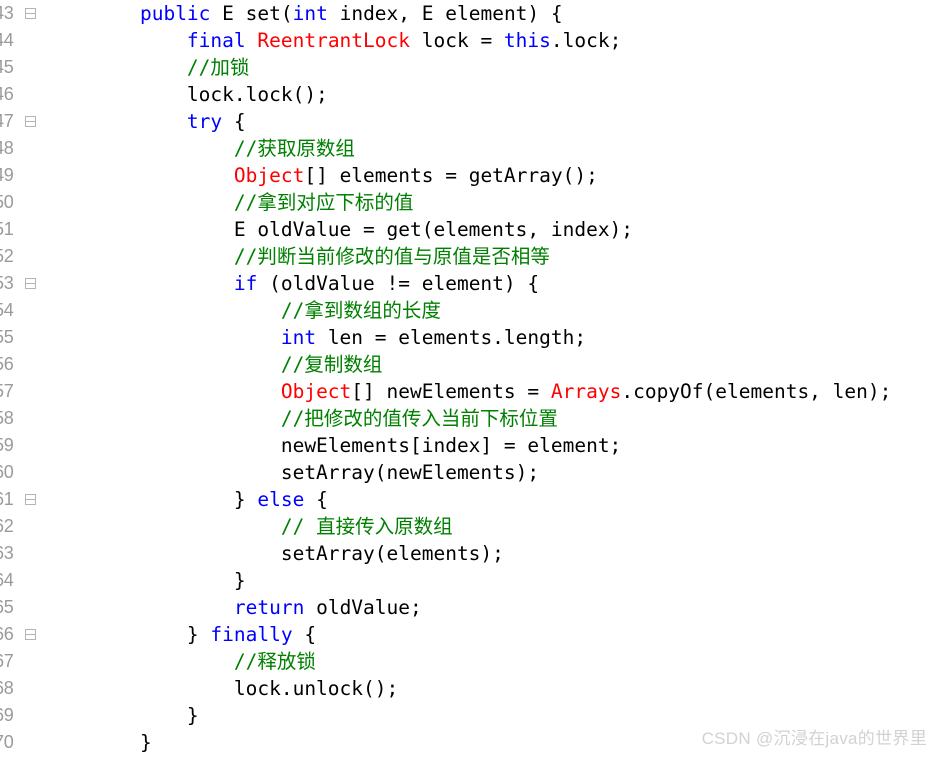 This screenshot has width=943, height=757. I want to click on code-line: 49 Object[] elements = getArray();, so click(471, 175).